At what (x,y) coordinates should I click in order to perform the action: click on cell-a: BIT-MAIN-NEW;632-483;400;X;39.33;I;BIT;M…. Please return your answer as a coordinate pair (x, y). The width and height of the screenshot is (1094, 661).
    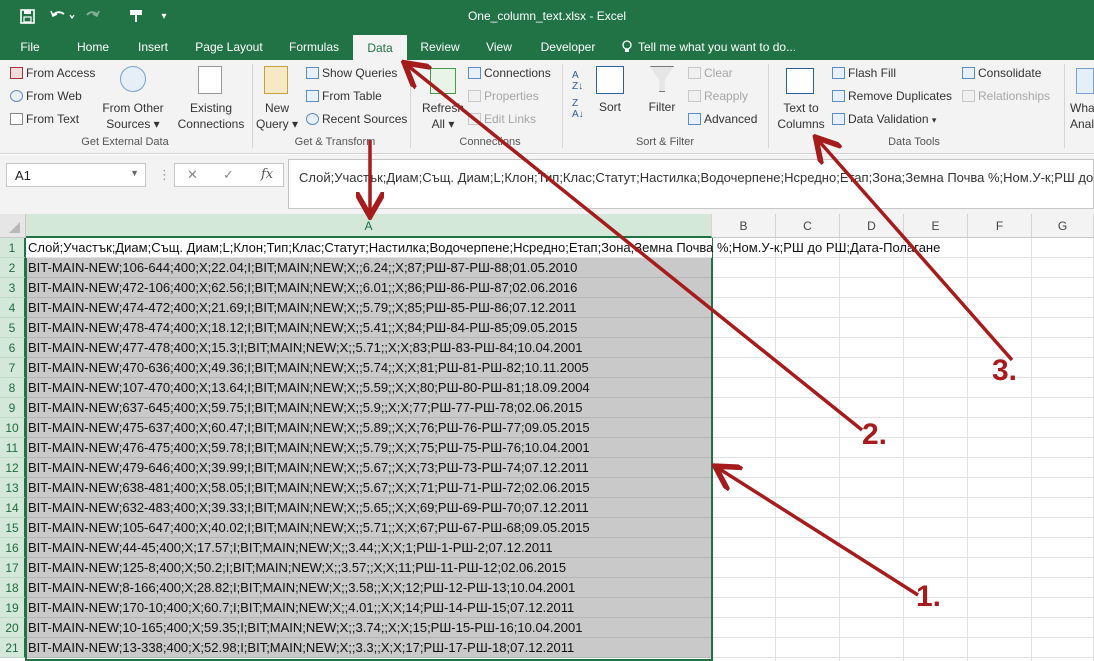
    Looking at the image, I should click on (369, 508).